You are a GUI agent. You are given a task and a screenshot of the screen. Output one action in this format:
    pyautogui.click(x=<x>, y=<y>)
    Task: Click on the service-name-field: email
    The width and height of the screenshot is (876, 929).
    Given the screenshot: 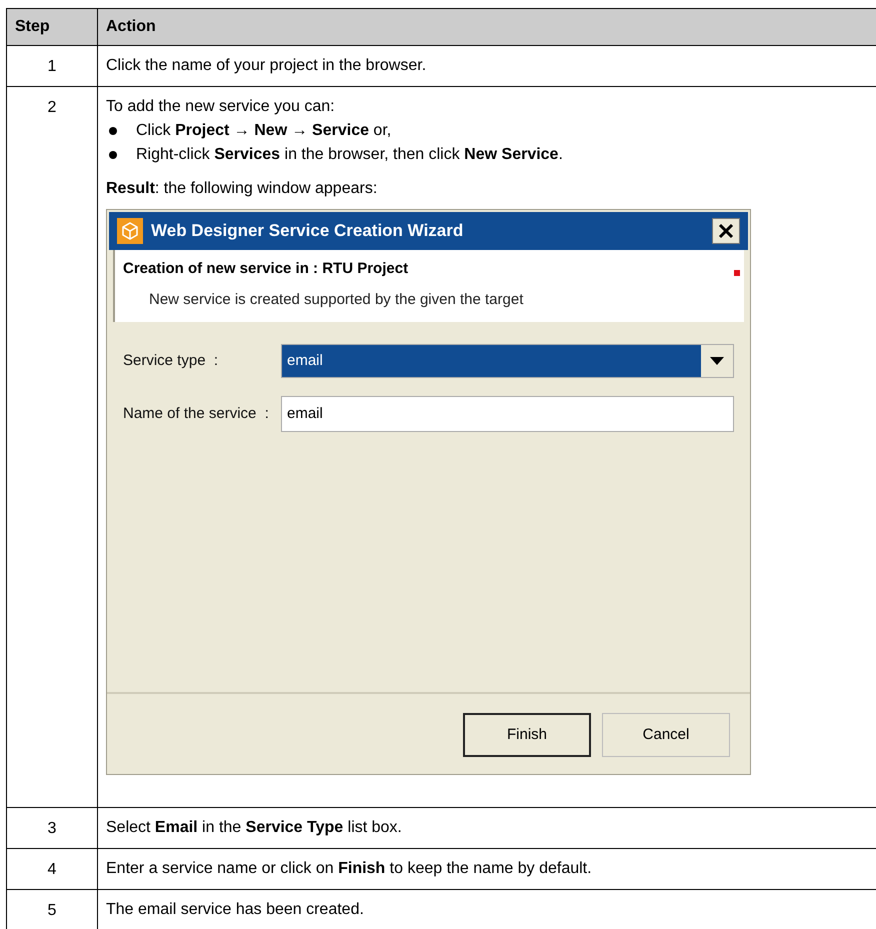 What is the action you would take?
    pyautogui.click(x=507, y=414)
    